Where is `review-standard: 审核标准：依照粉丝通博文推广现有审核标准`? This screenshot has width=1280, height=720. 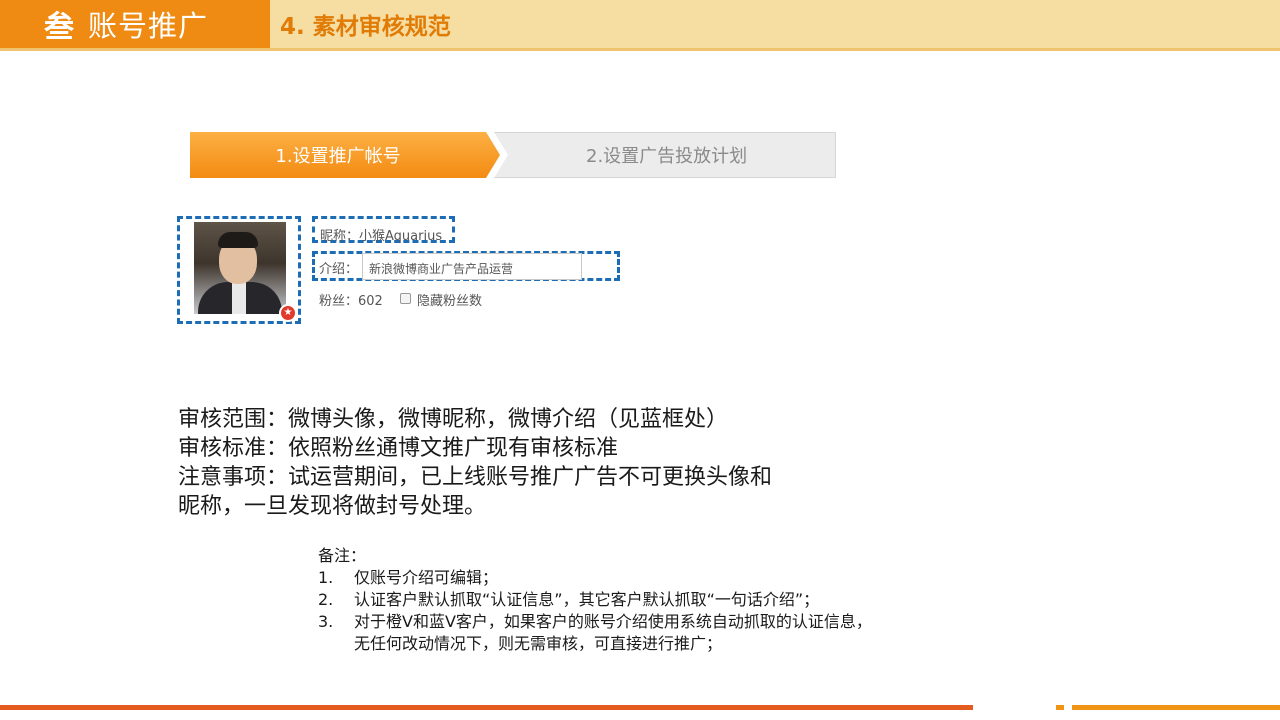 review-standard: 审核标准：依照粉丝通博文推广现有审核标准 is located at coordinates (398, 448).